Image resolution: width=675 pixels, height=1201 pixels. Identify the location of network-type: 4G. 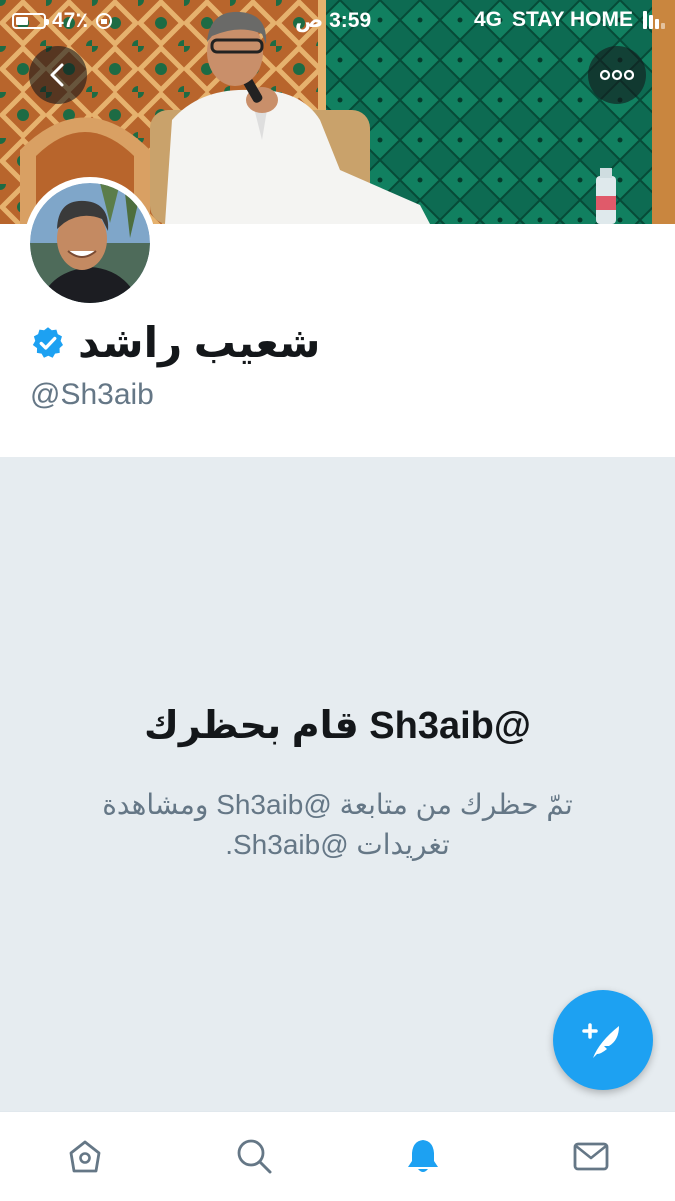
(488, 19).